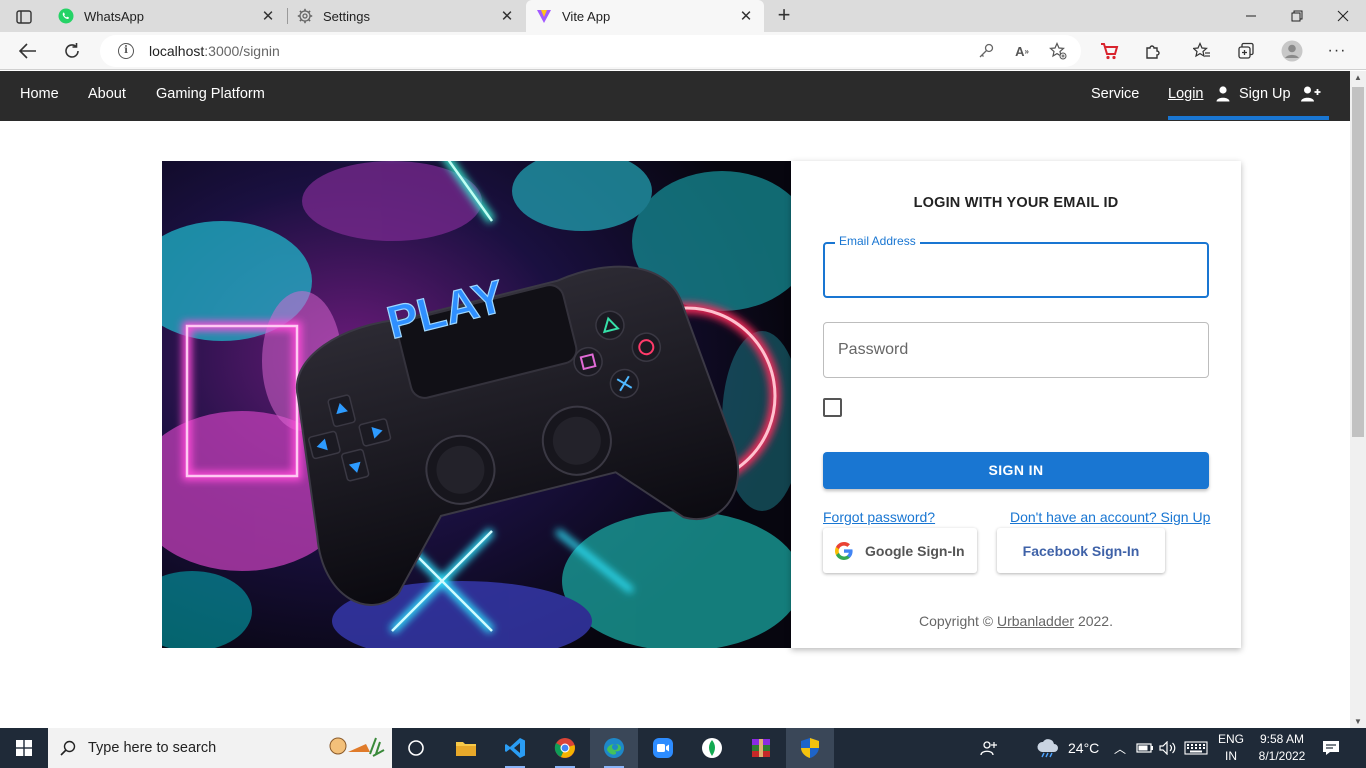 The image size is (1366, 768). Describe the element at coordinates (1120, 748) in the screenshot. I see `show-hidden-icons: ︿` at that location.